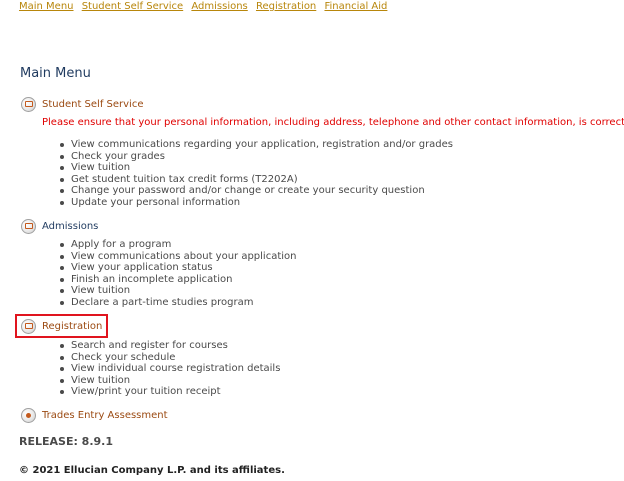  Describe the element at coordinates (177, 245) in the screenshot. I see `list-item: Apply for a program` at that location.